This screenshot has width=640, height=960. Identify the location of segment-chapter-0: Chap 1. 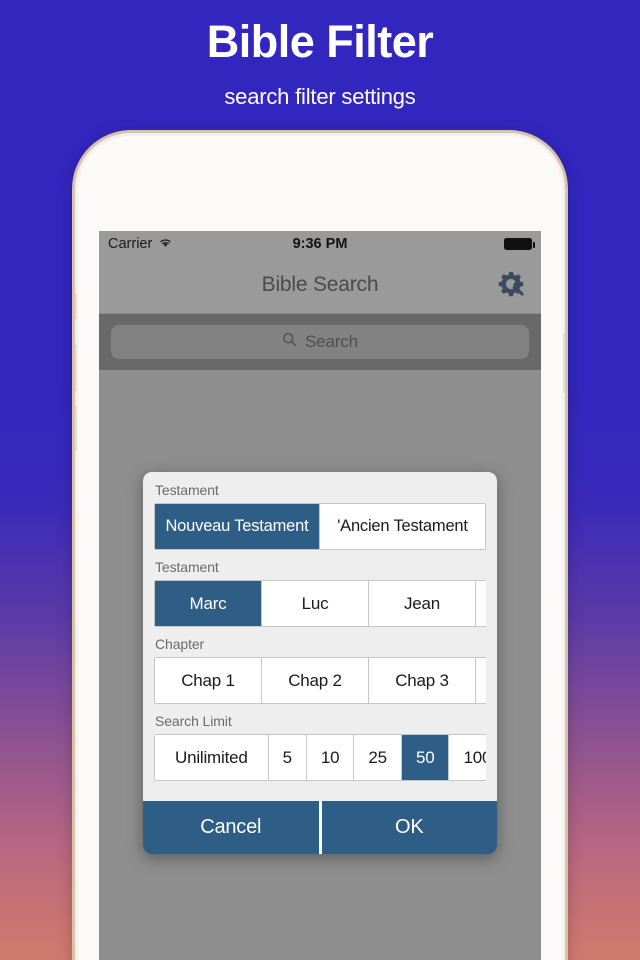
(208, 680).